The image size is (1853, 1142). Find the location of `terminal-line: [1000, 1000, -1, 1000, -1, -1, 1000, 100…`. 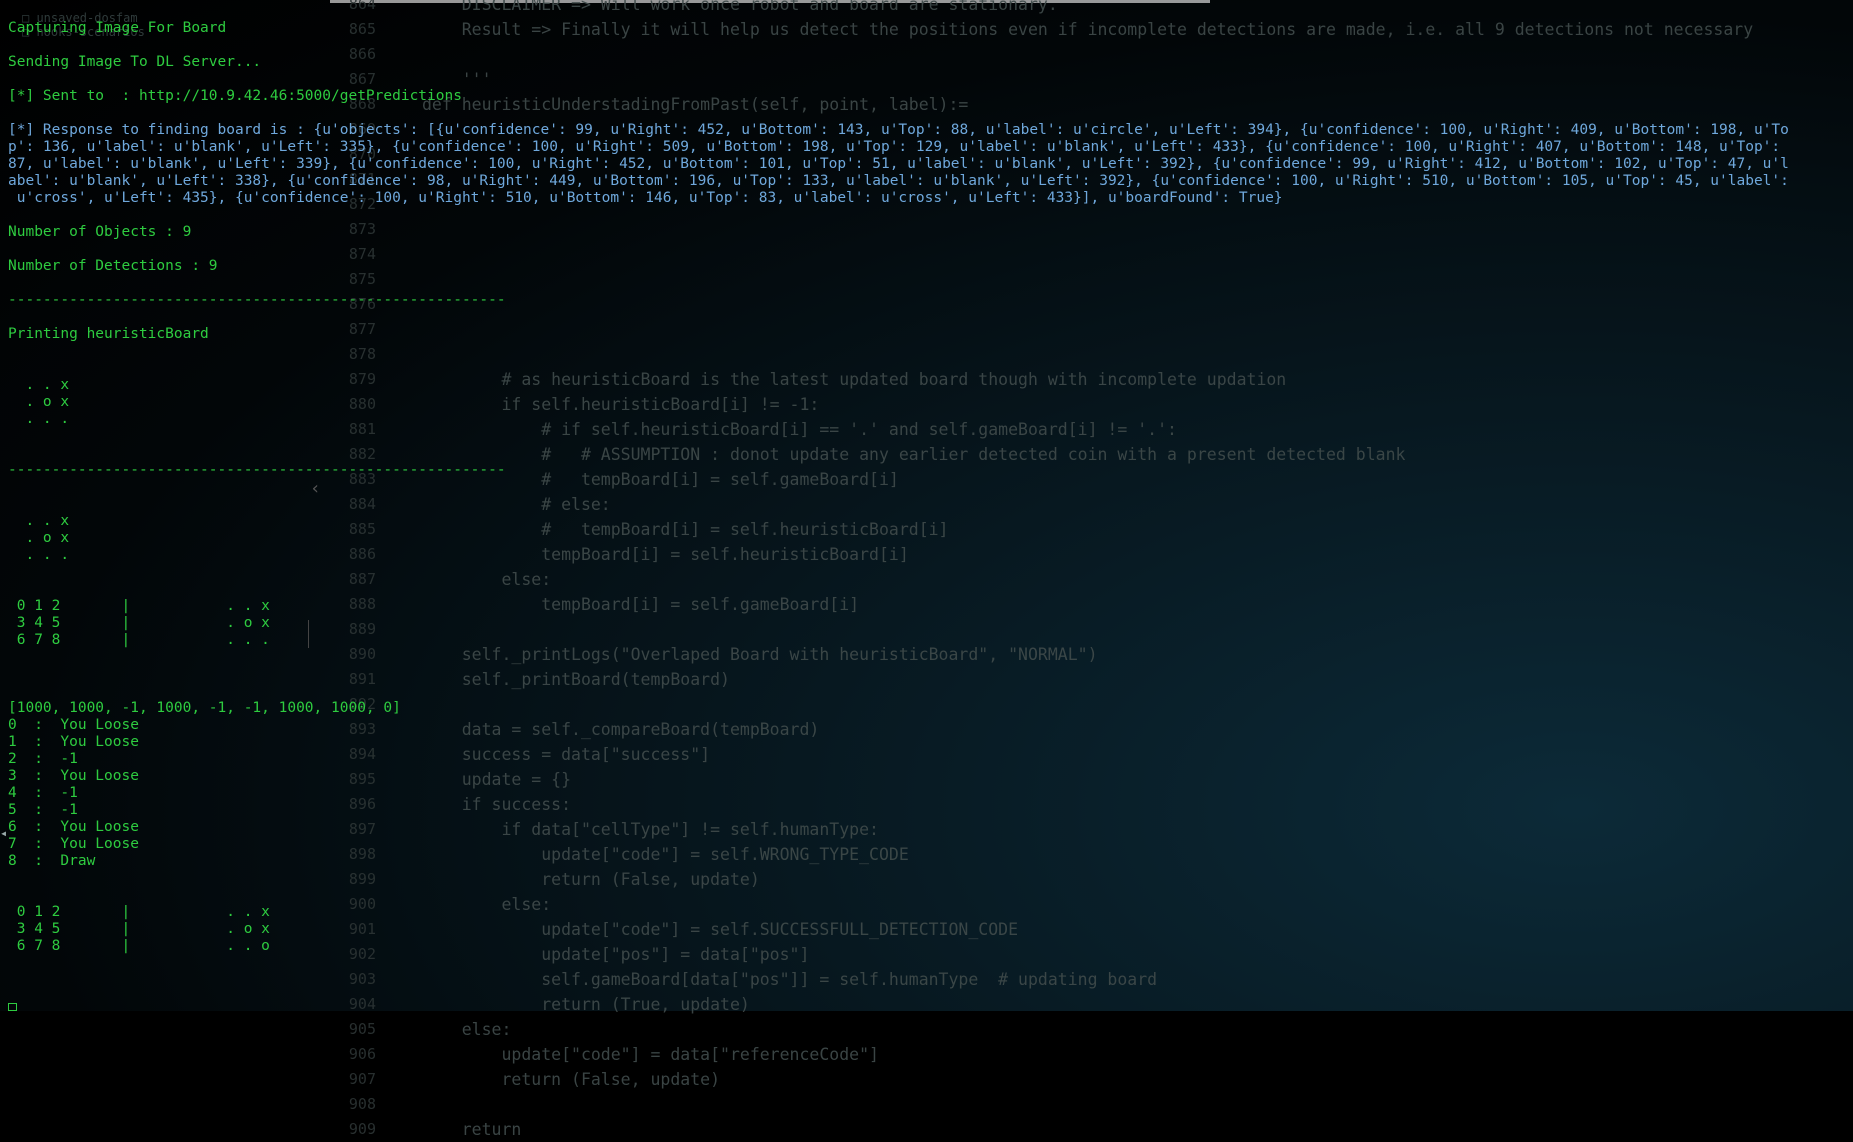

terminal-line: [1000, 1000, -1, 1000, -1, -1, 1000, 100… is located at coordinates (204, 708).